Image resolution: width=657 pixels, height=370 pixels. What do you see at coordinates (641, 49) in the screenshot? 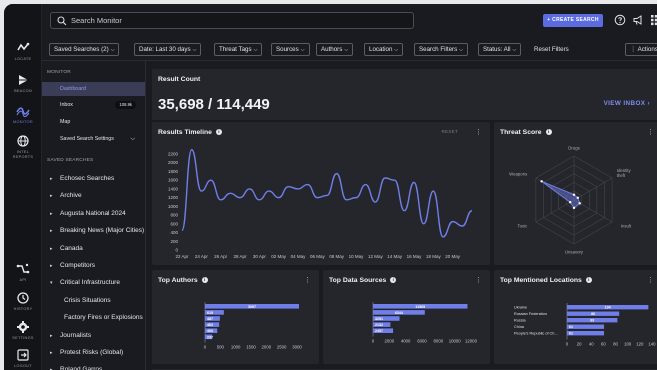
I see `actions-button: ⋮ Actions` at bounding box center [641, 49].